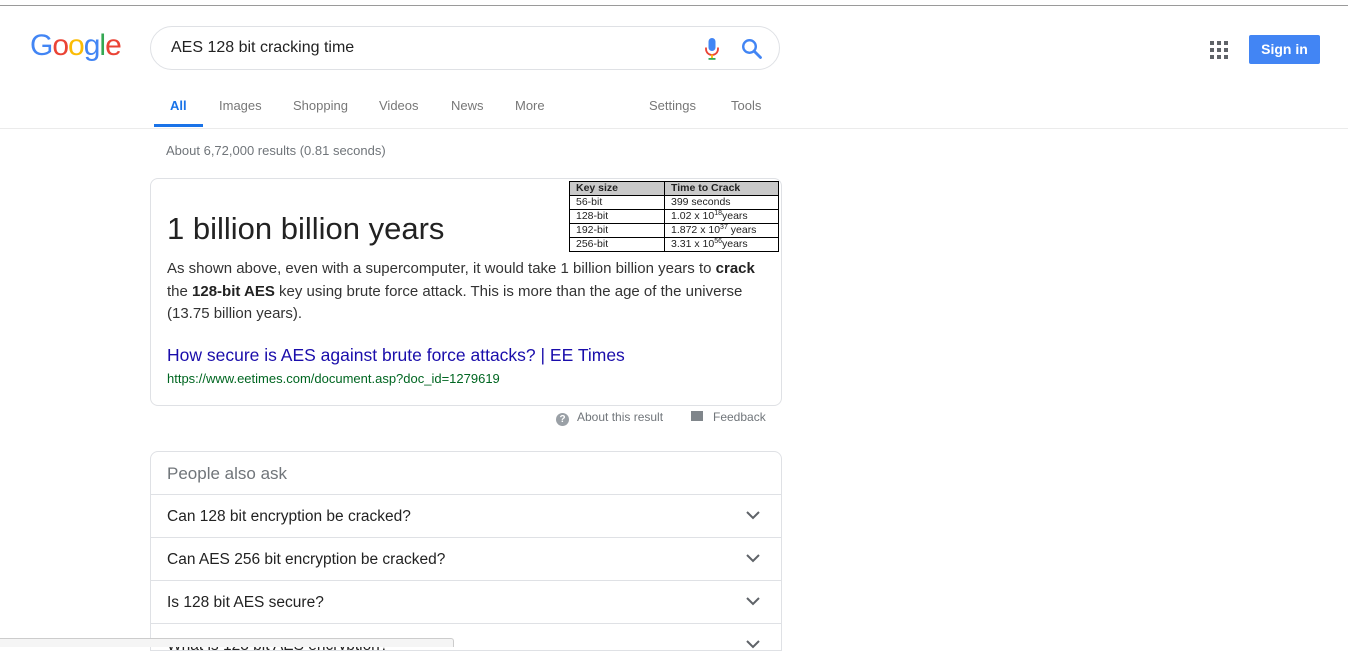 This screenshot has height=651, width=1348. I want to click on tab-more: More, so click(530, 105).